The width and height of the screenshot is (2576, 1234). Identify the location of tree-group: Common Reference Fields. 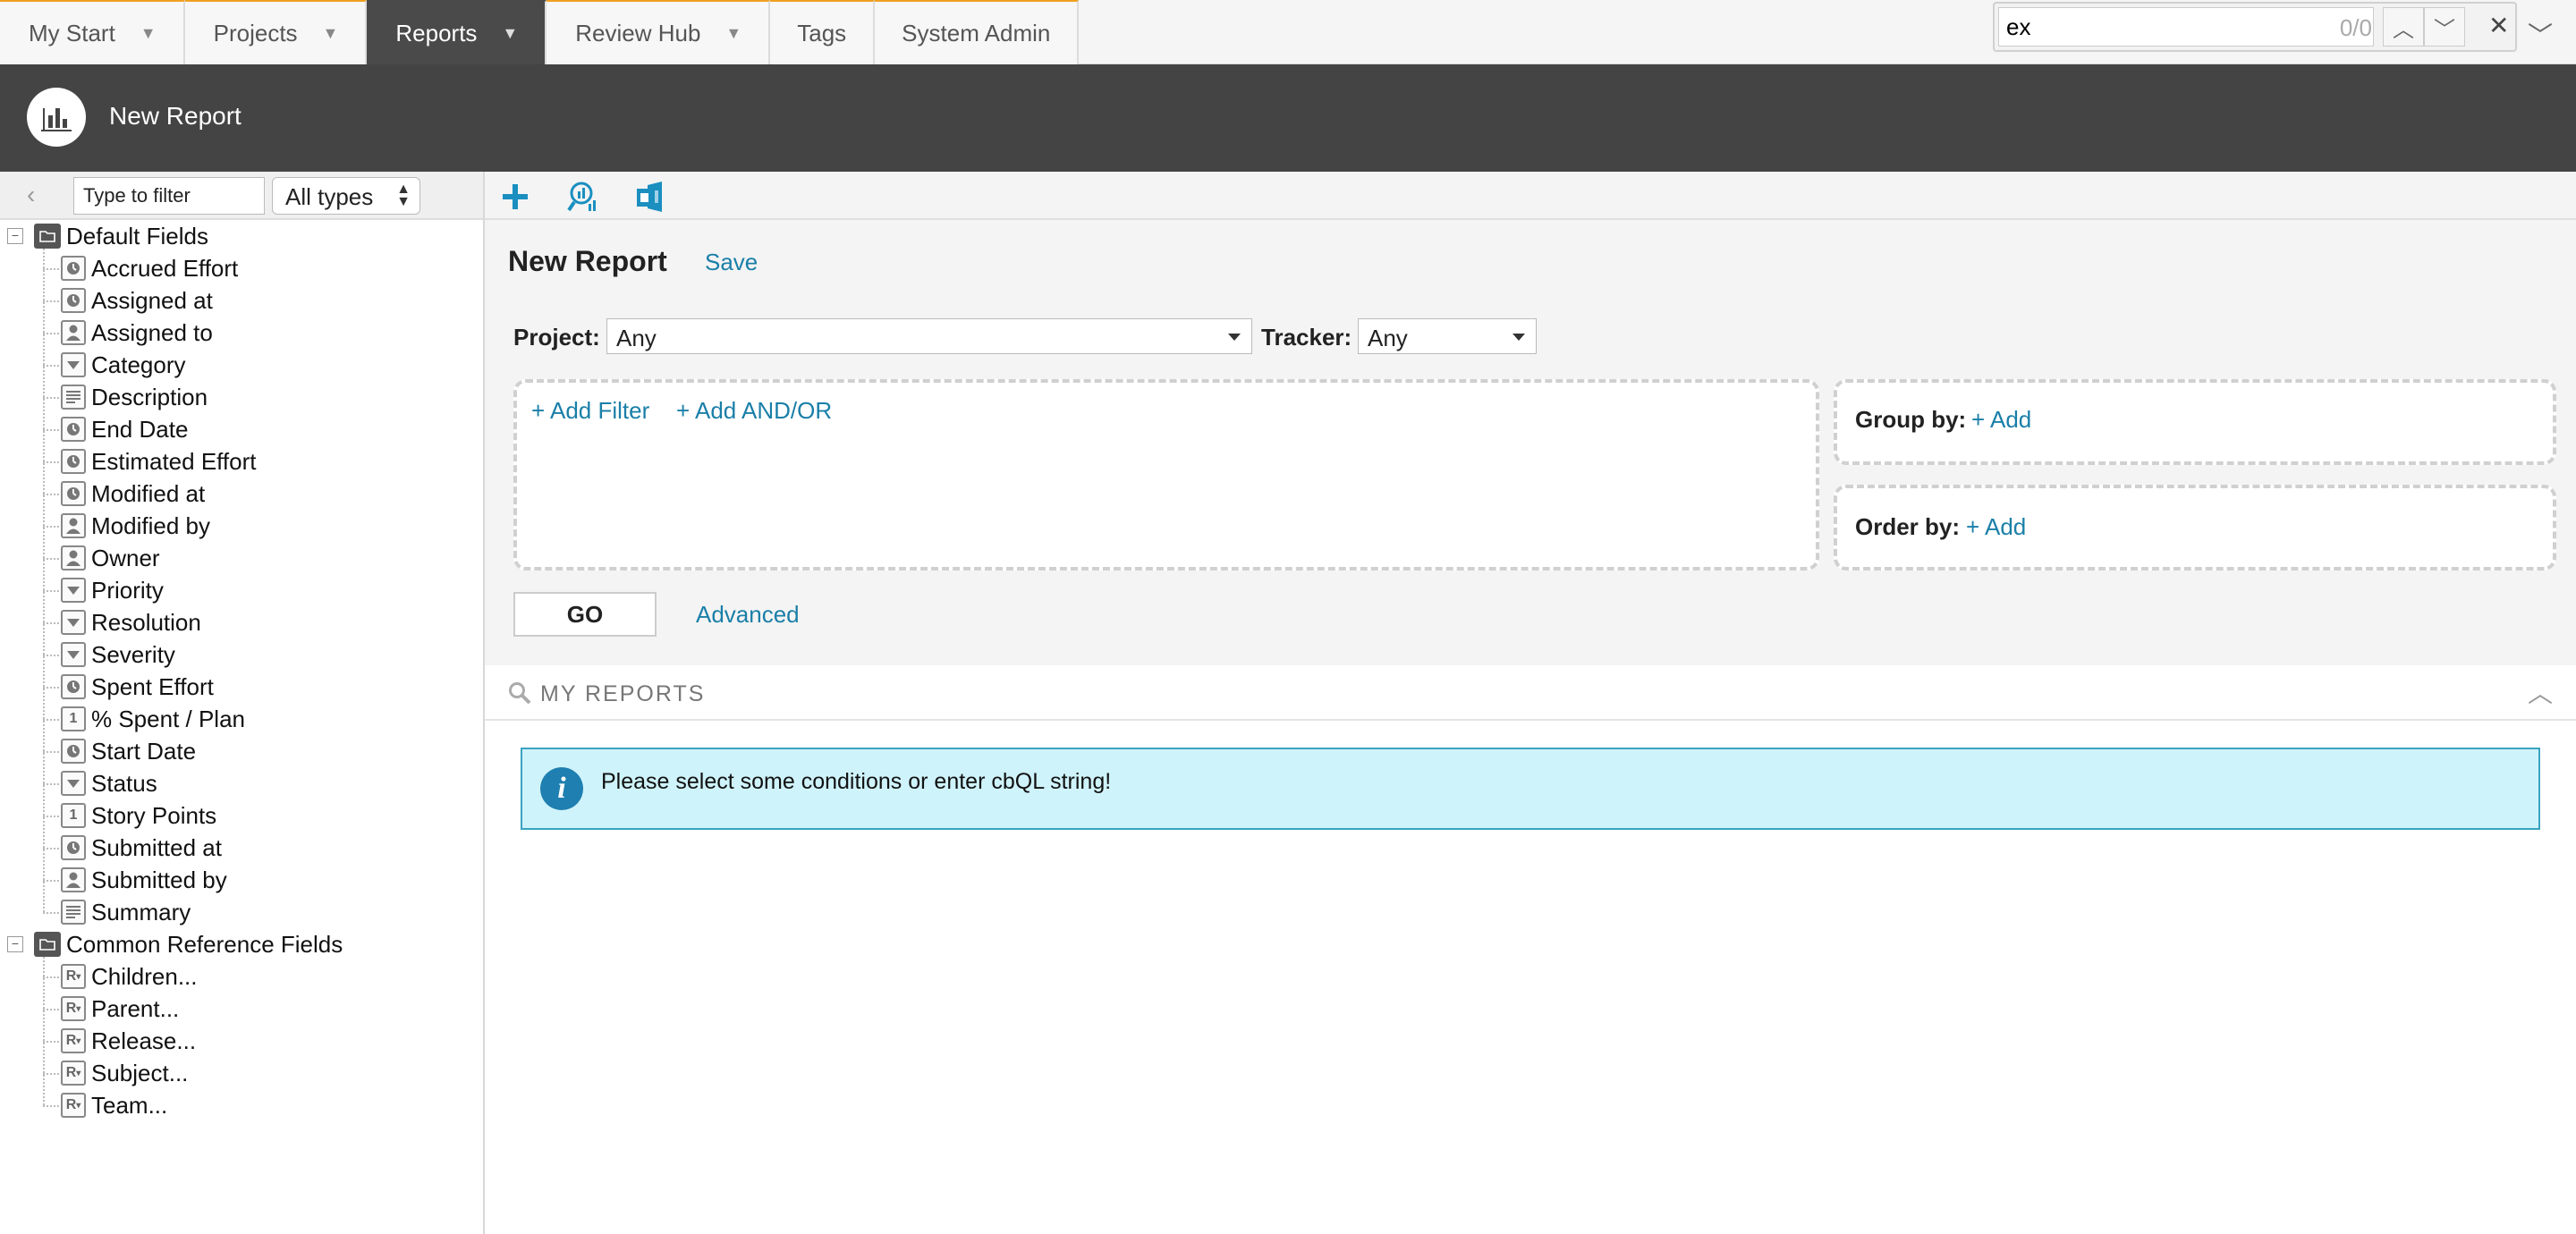
(188, 944).